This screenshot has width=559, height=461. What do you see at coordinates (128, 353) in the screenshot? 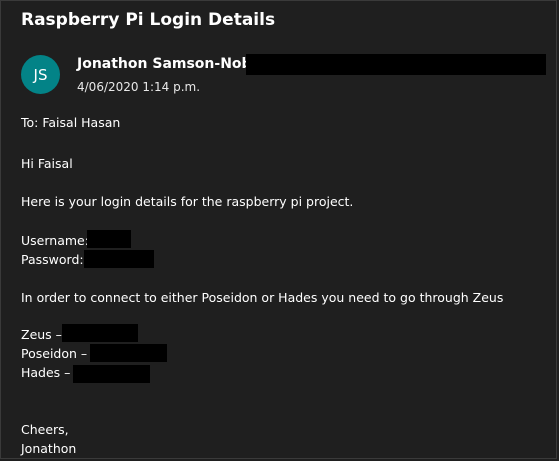
I see `redacted-poseidon-address` at bounding box center [128, 353].